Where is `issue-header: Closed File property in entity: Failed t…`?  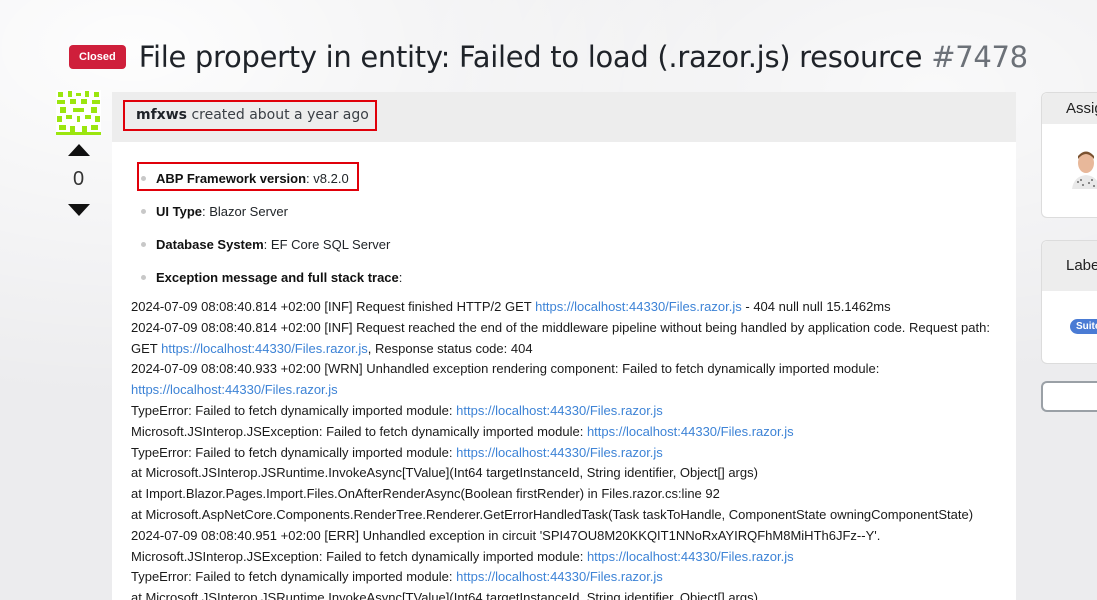 issue-header: Closed File property in entity: Failed t… is located at coordinates (548, 57).